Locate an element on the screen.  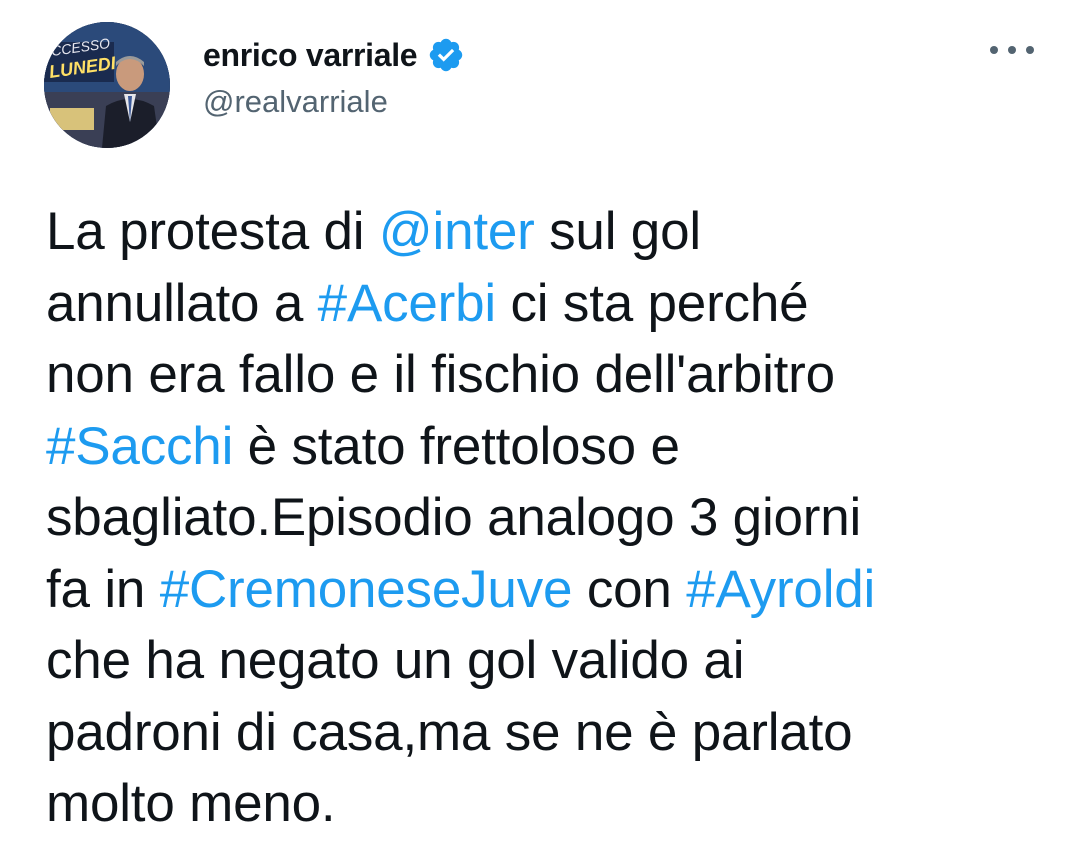
tweet-header: enrico varriale @realvarriale is located at coordinates (334, 76).